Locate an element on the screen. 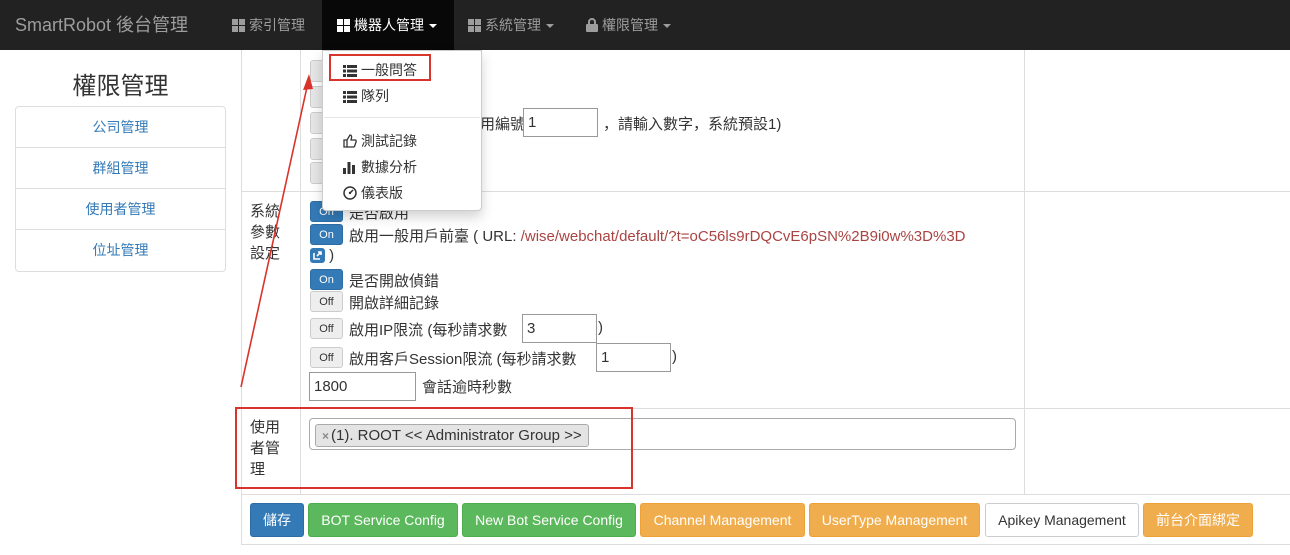 Image resolution: width=1290 pixels, height=555 pixels. nav-label: 權限管理 is located at coordinates (630, 25).